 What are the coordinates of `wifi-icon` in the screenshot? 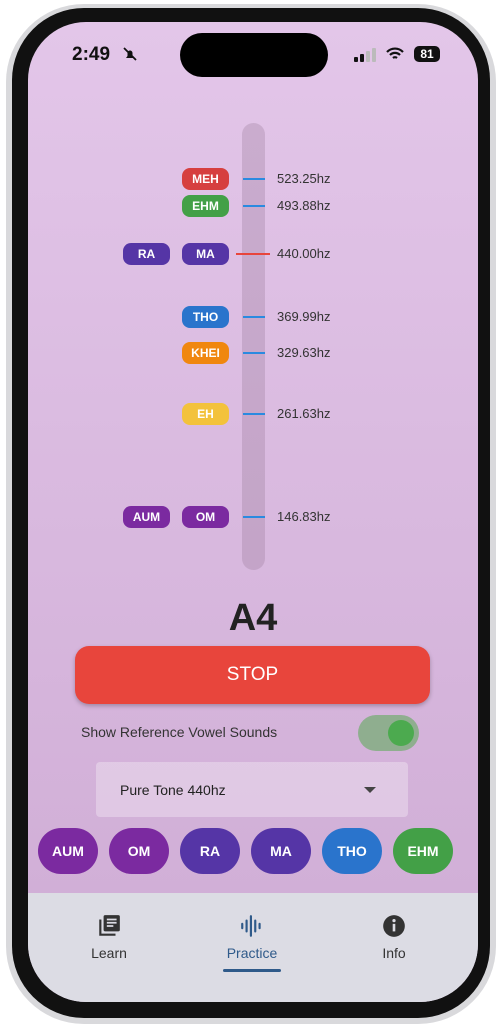 It's located at (395, 53).